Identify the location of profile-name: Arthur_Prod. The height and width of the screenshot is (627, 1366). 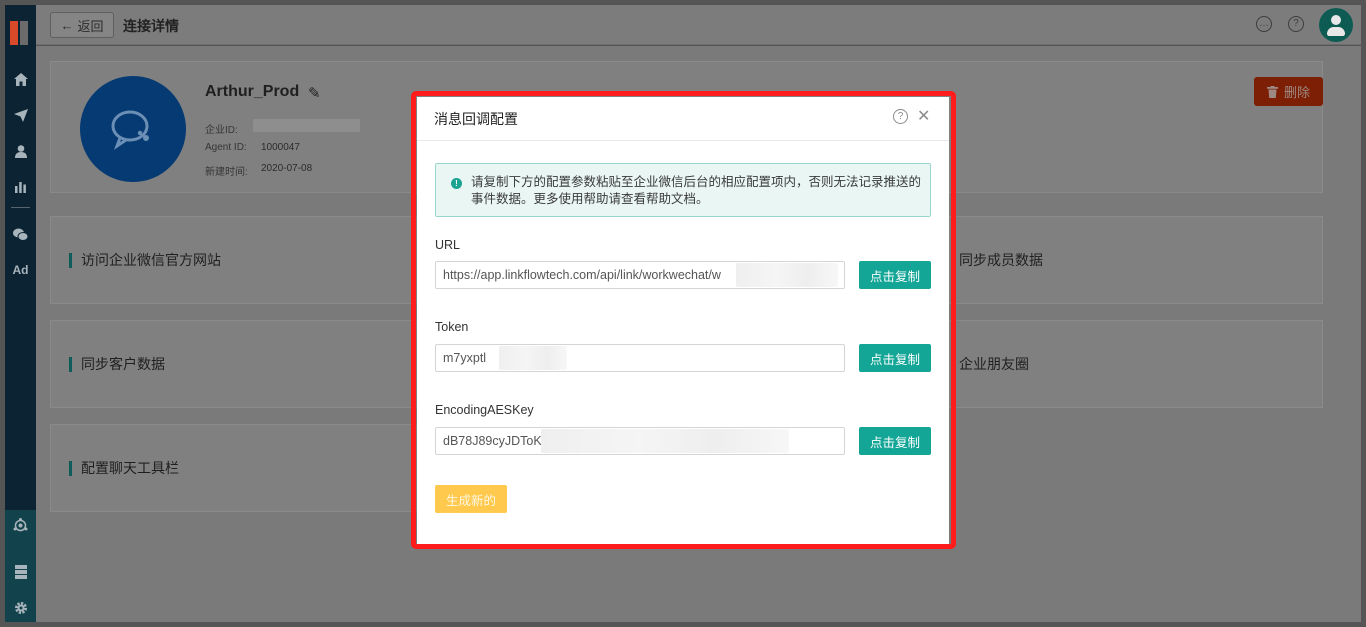
(252, 91).